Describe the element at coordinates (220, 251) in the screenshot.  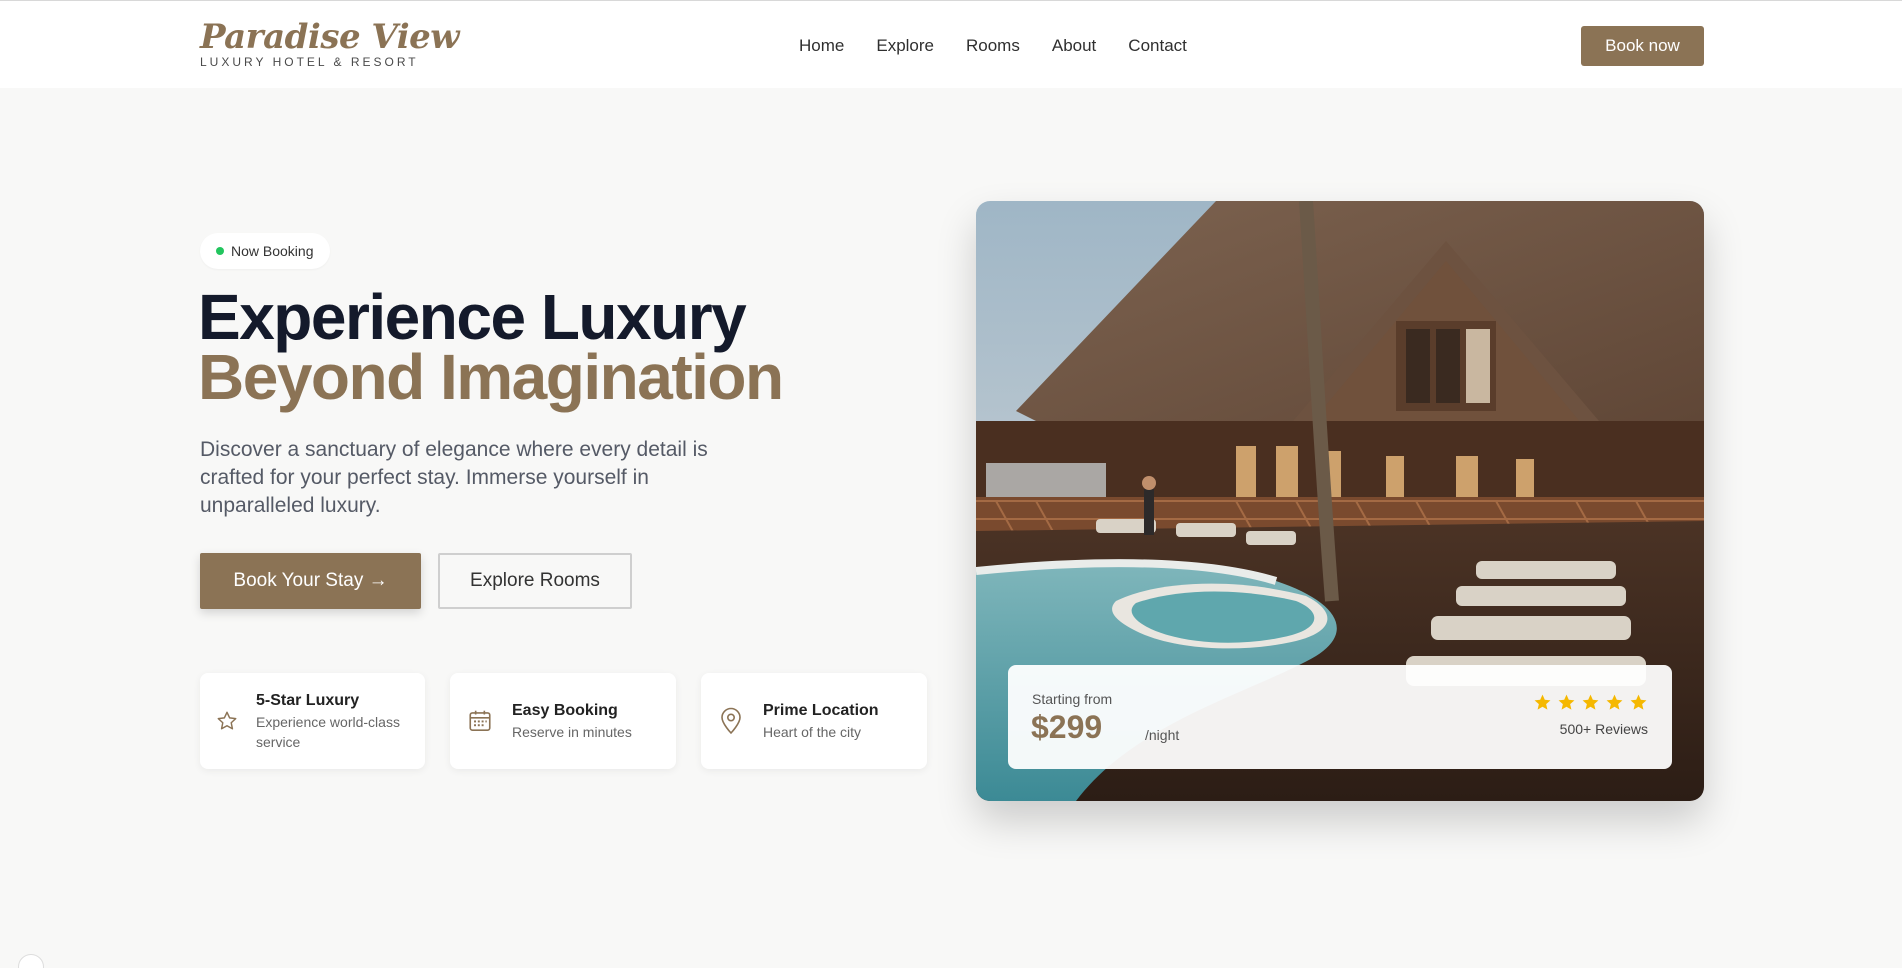
I see `status-dot-icon` at that location.